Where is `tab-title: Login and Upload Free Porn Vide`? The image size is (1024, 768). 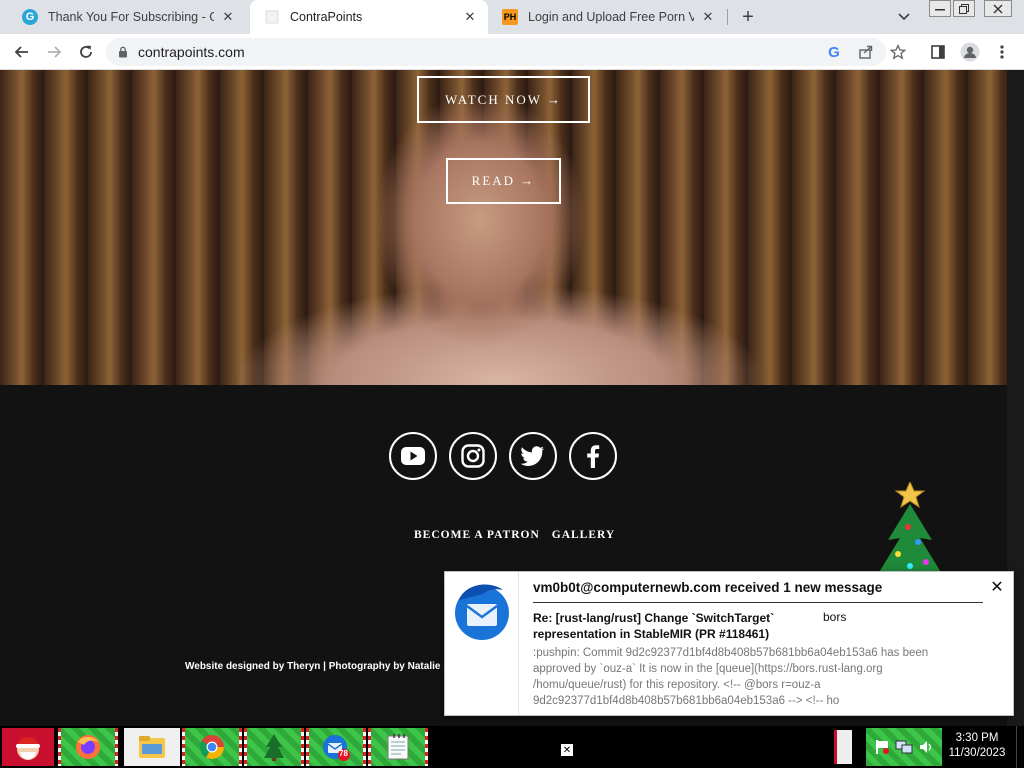 tab-title: Login and Upload Free Porn Vide is located at coordinates (611, 17).